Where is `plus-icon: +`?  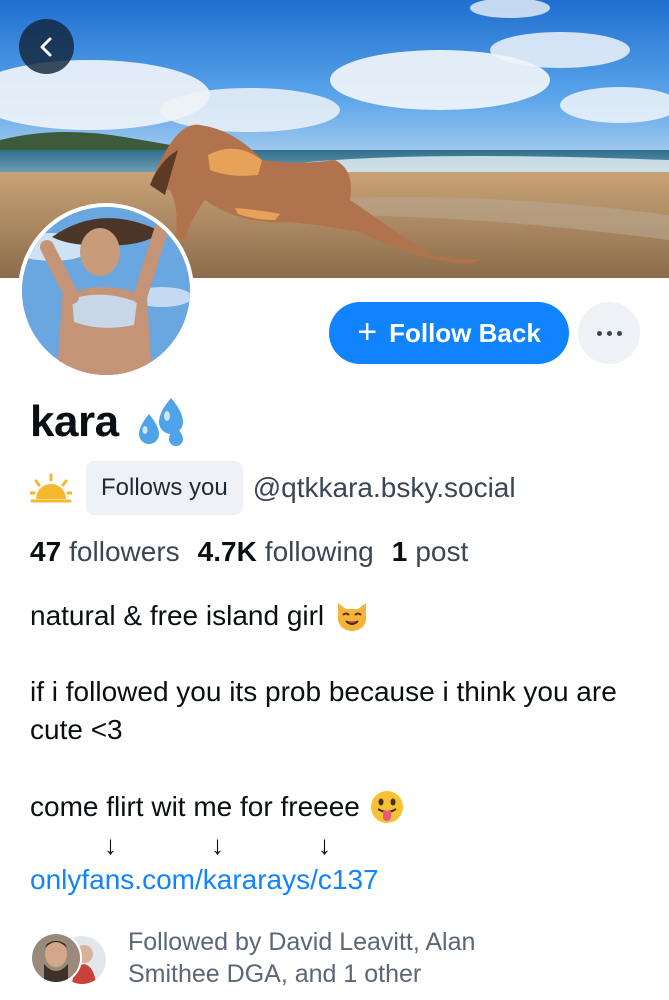 plus-icon: + is located at coordinates (367, 331).